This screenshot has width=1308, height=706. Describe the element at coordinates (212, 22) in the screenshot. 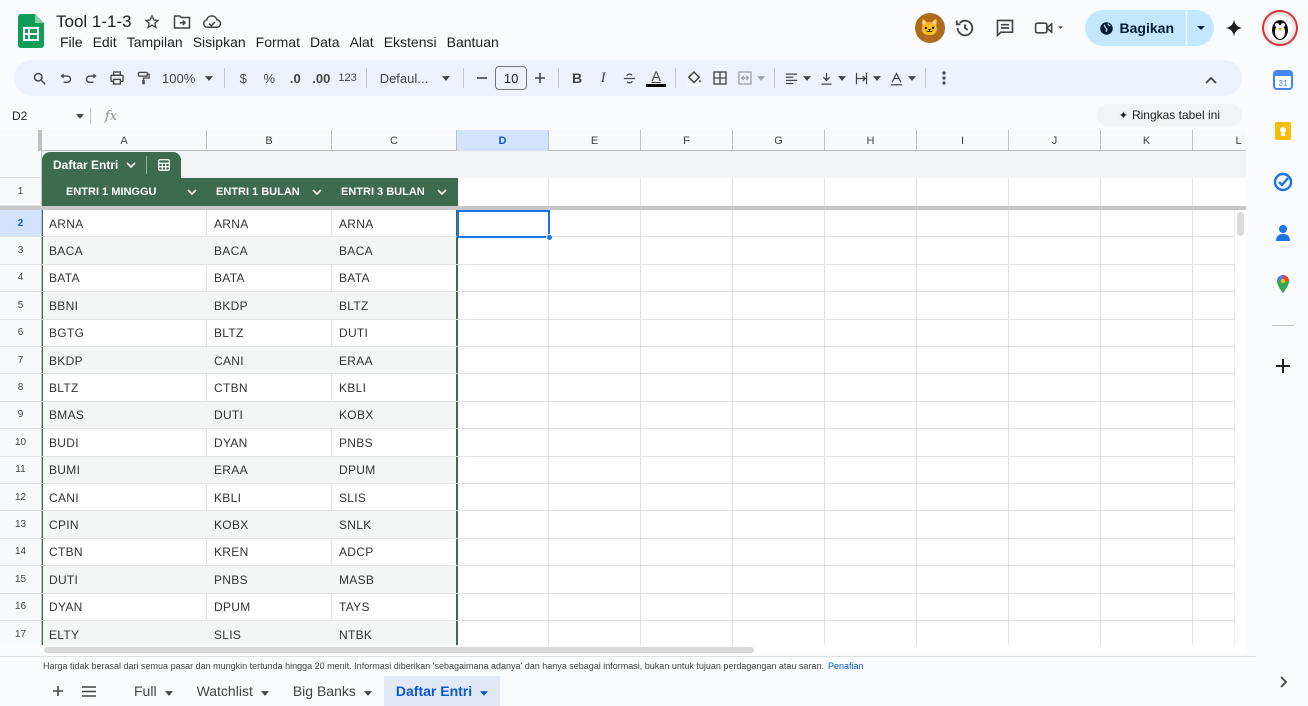

I see `cloud-status-icon` at that location.